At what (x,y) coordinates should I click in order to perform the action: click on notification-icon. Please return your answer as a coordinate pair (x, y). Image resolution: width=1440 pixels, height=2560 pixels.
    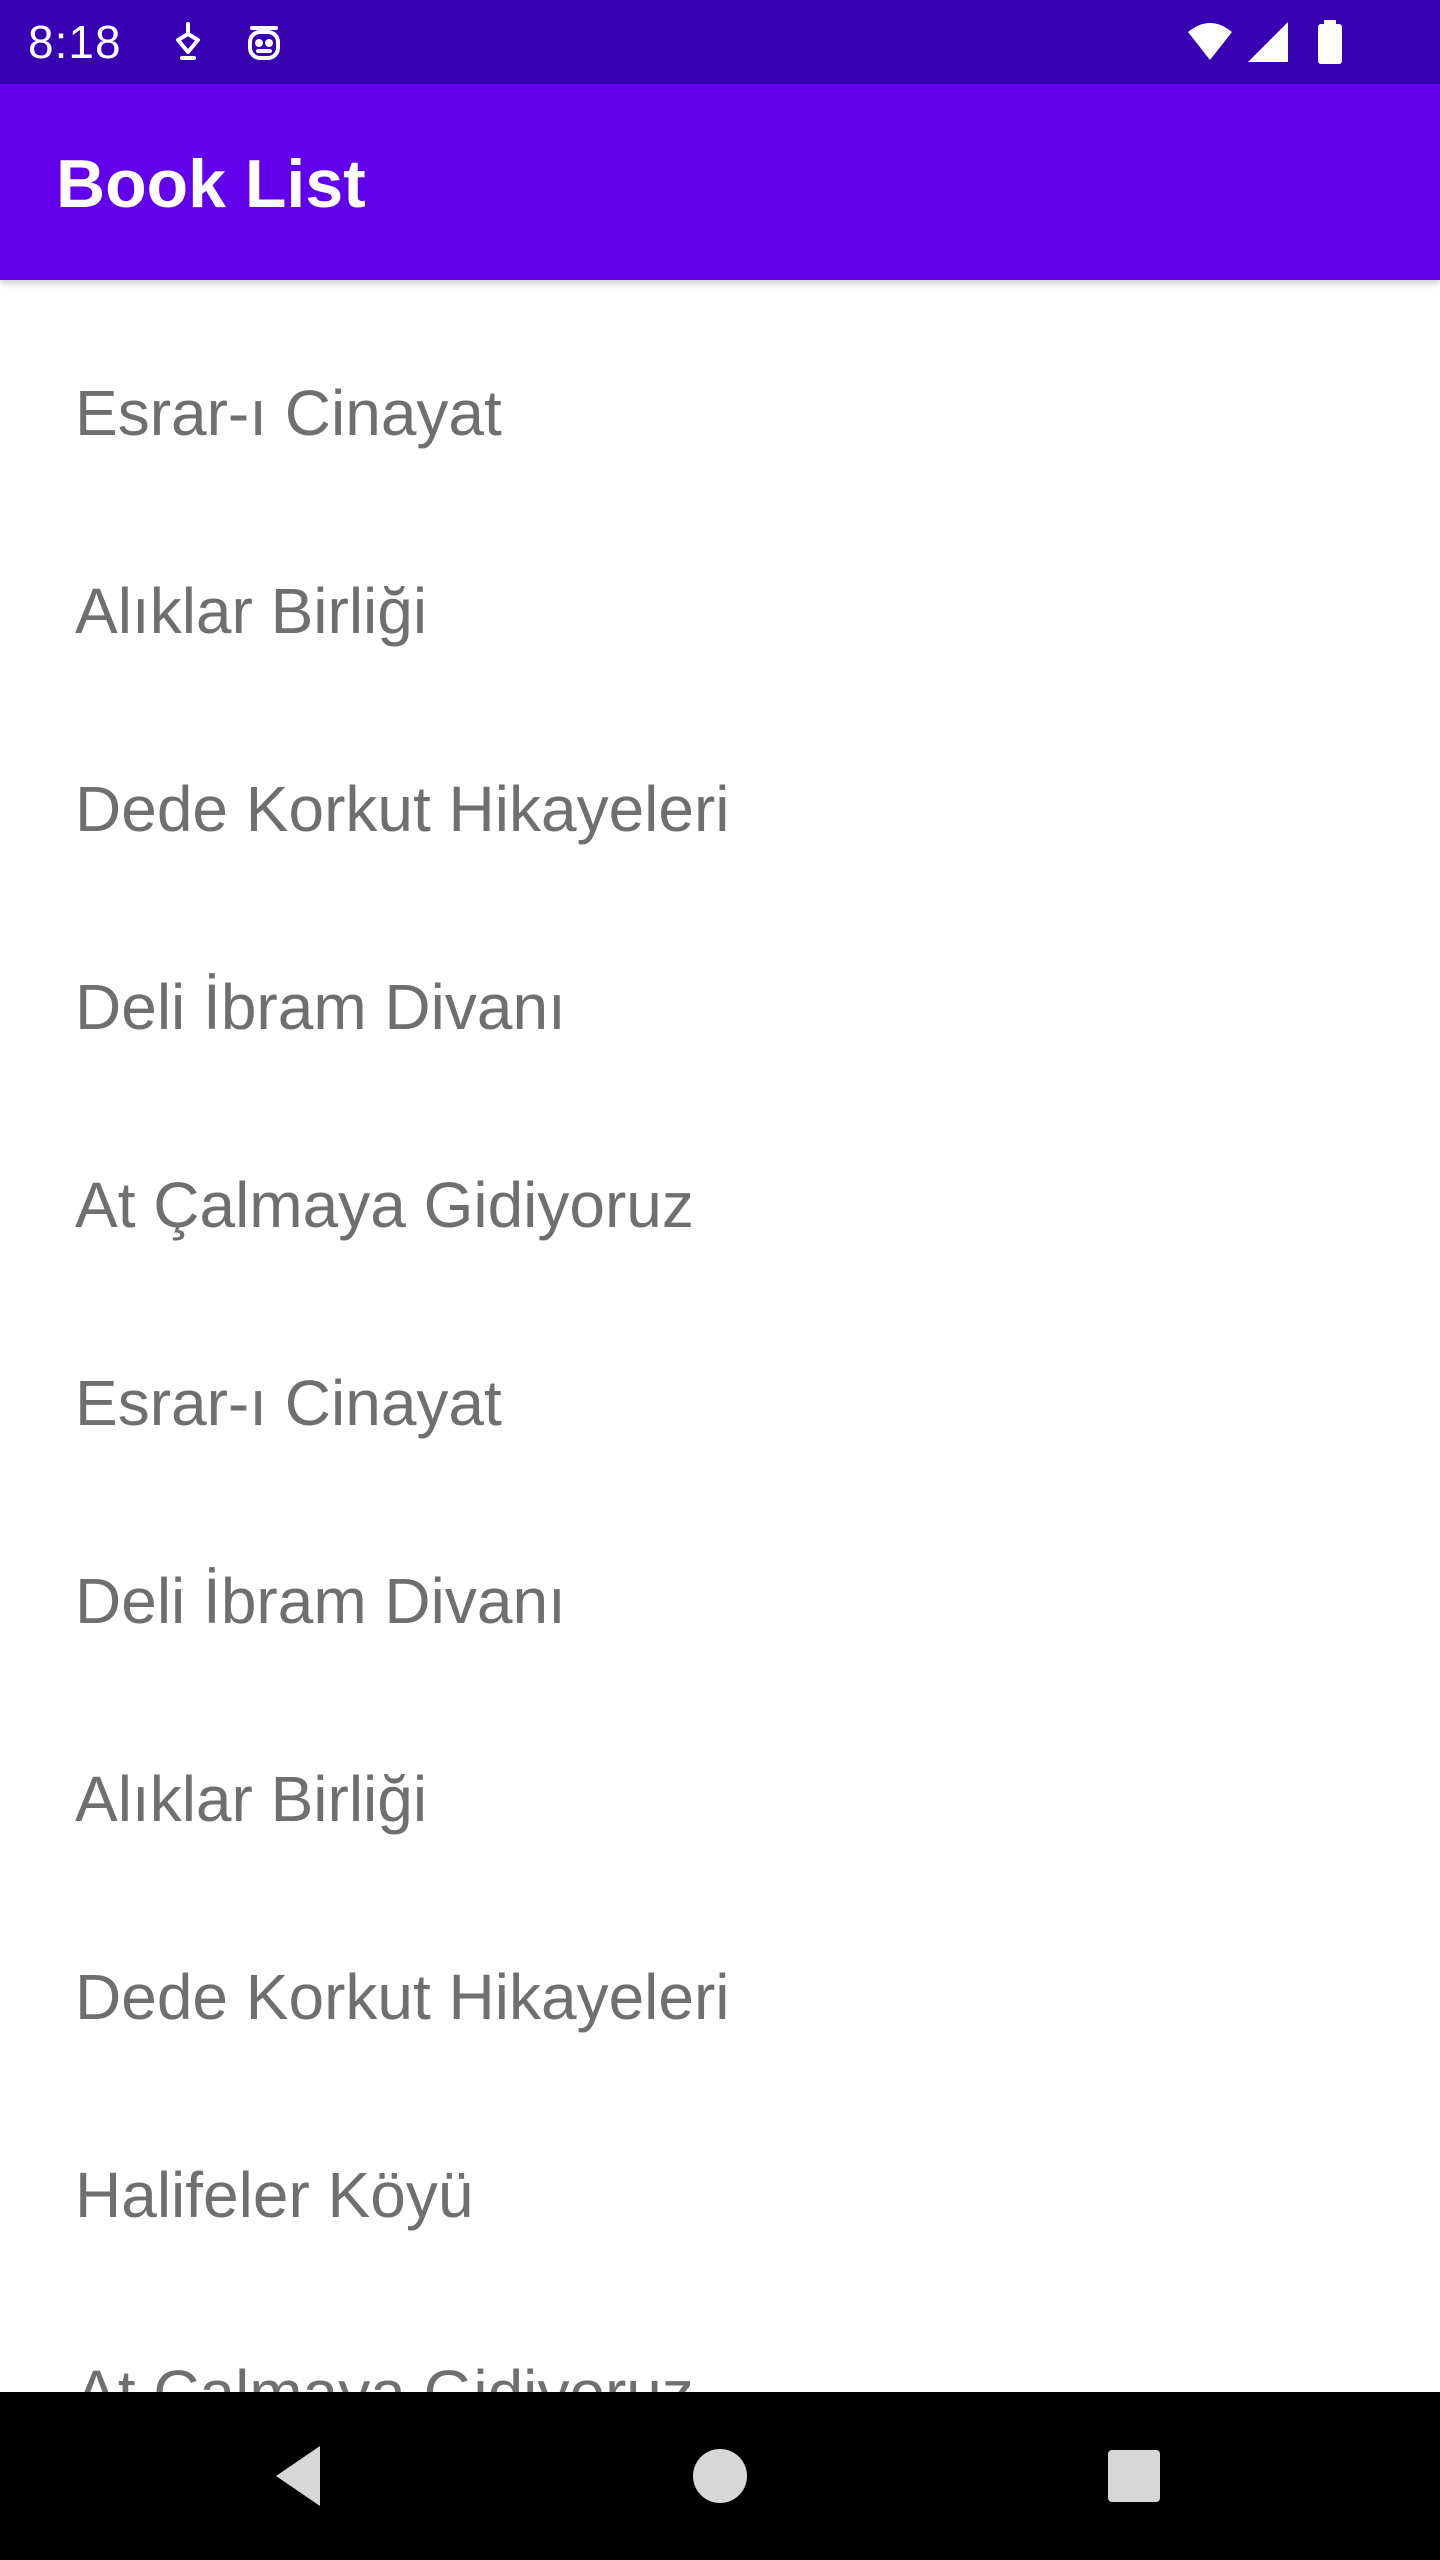
    Looking at the image, I should click on (188, 42).